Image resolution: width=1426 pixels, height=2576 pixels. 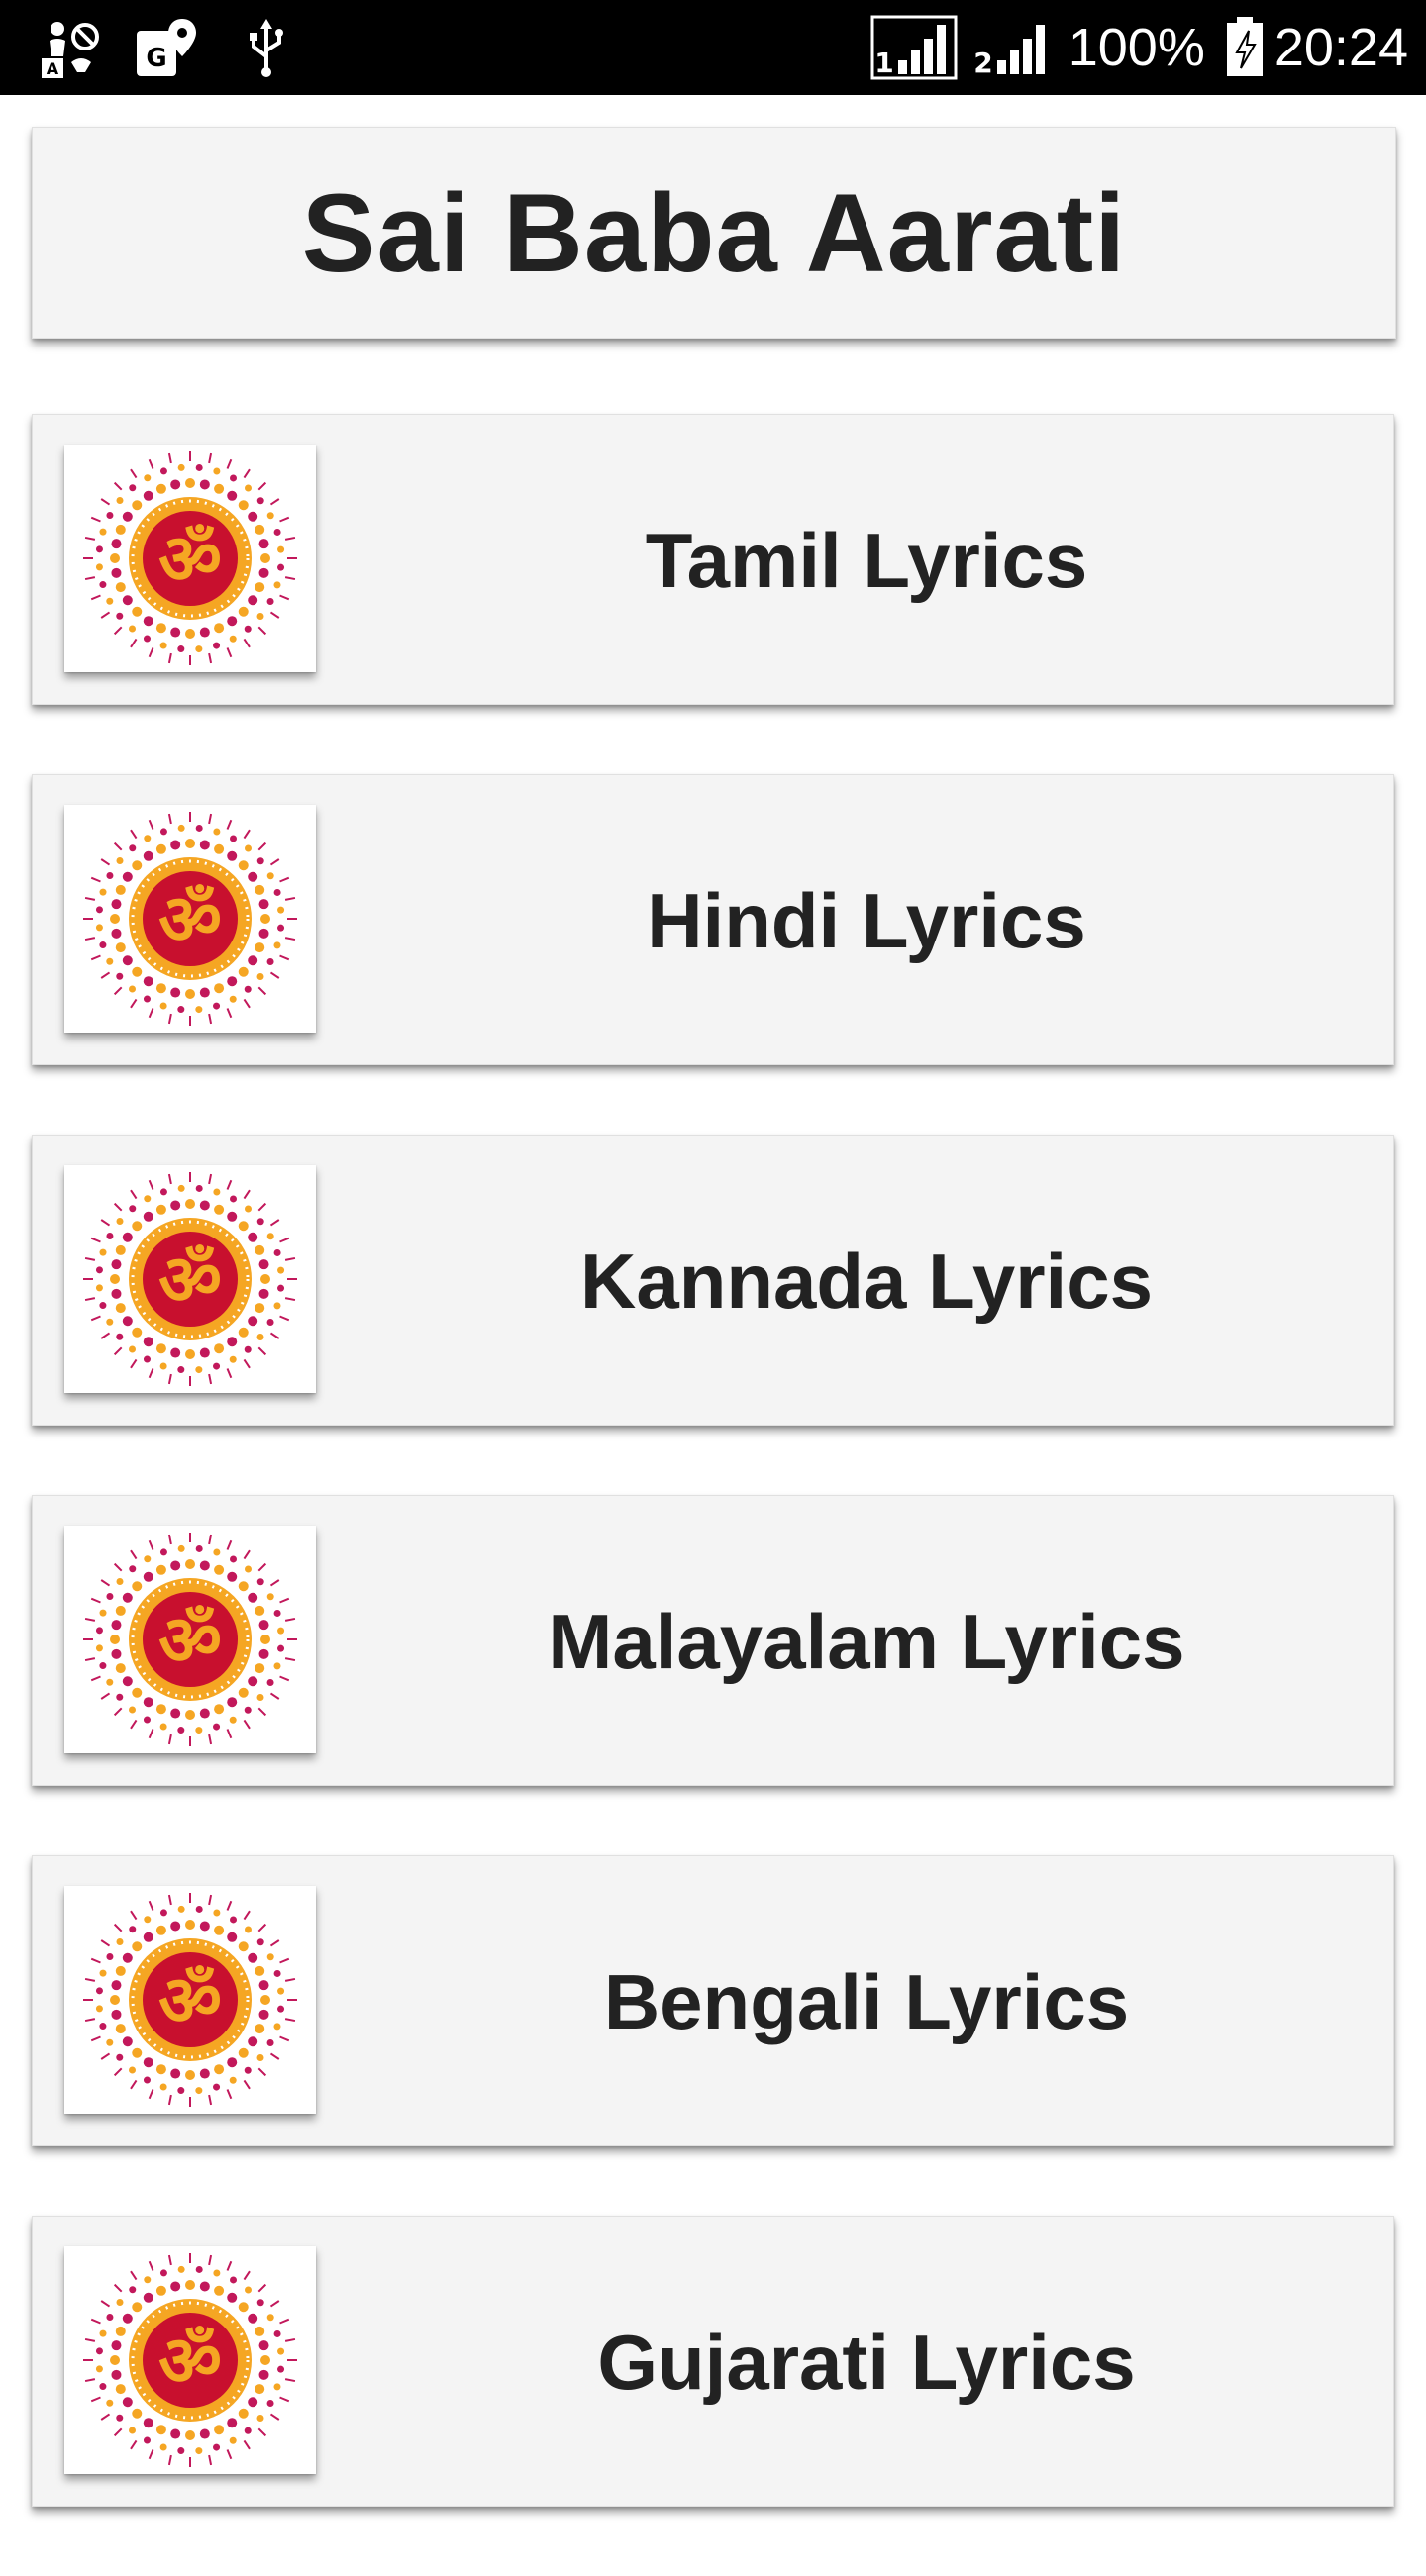 I want to click on page-title: Sai Baba Aarati, so click(x=714, y=232).